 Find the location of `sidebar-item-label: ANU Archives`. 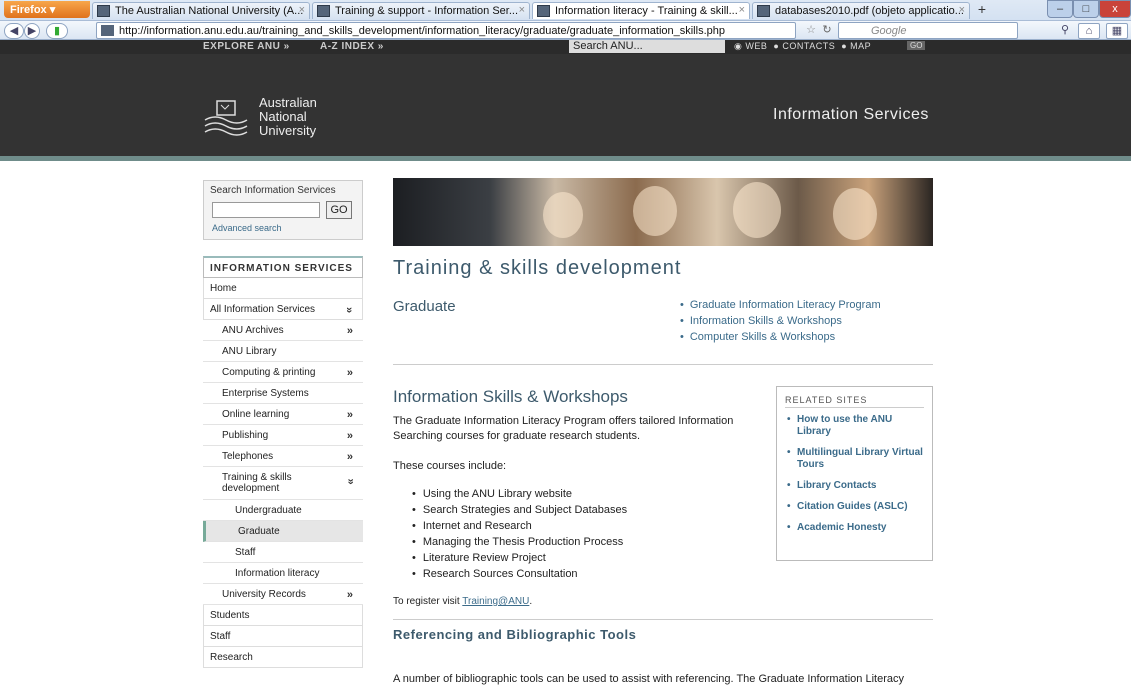

sidebar-item-label: ANU Archives is located at coordinates (253, 330).